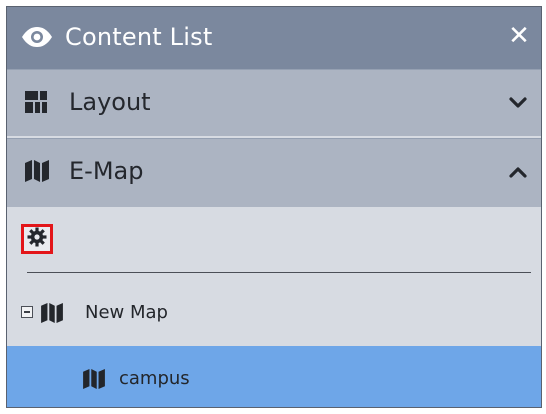  Describe the element at coordinates (518, 172) in the screenshot. I see `chevron-up-icon` at that location.